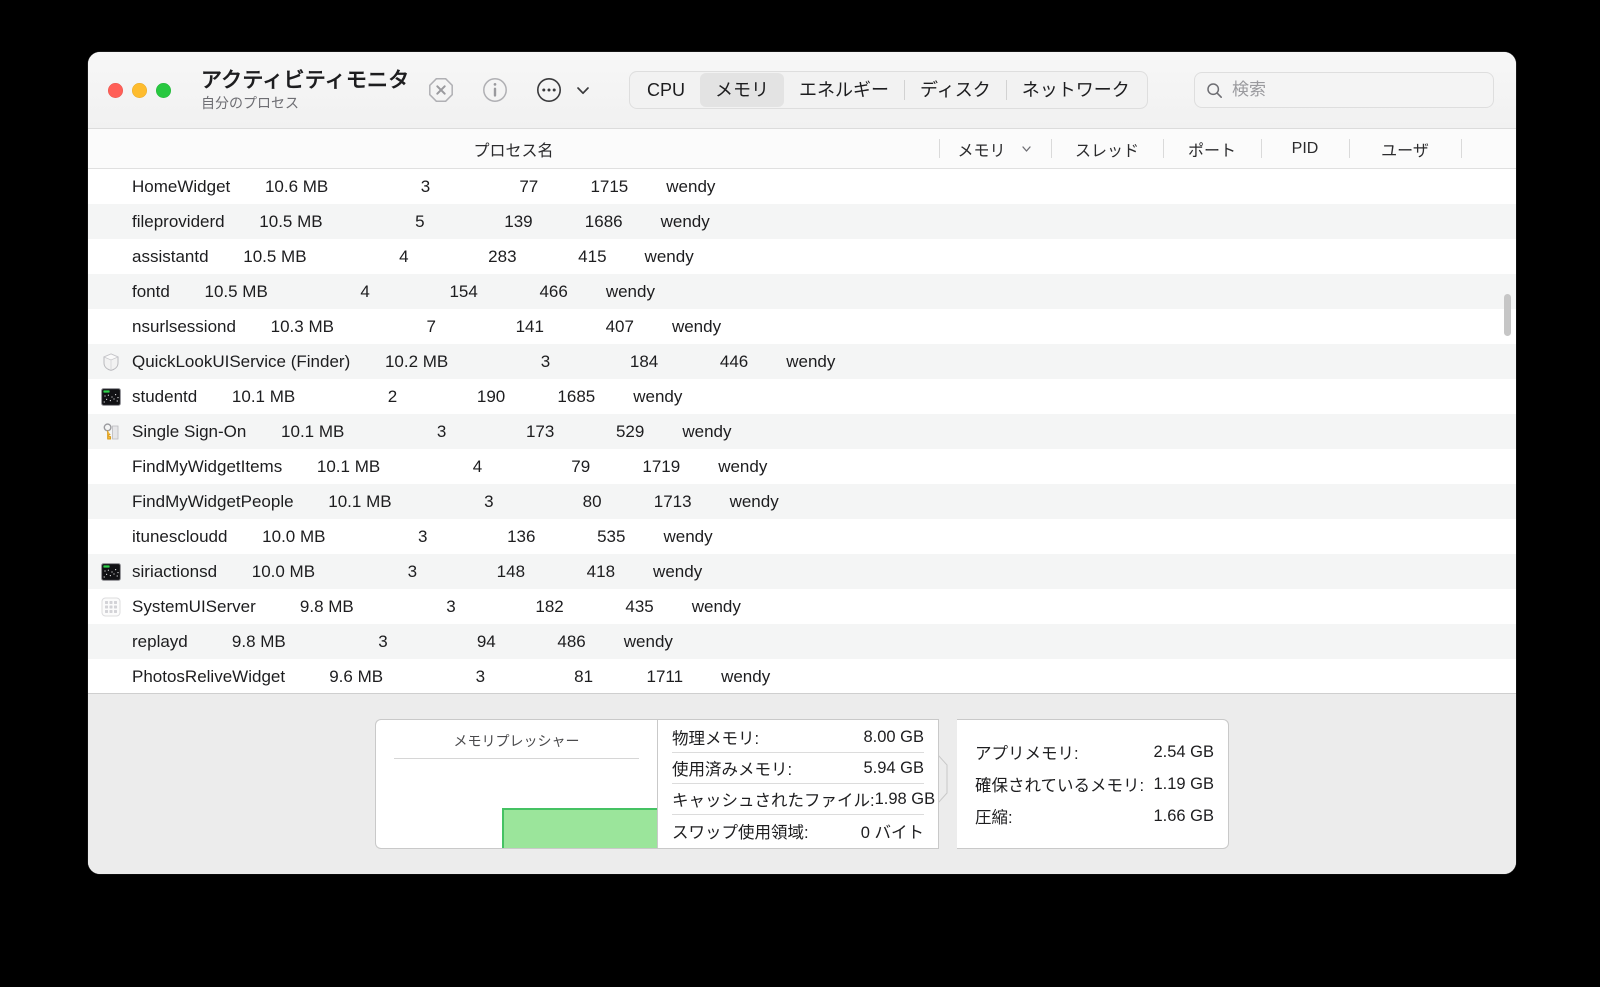 Image resolution: width=1600 pixels, height=987 pixels. What do you see at coordinates (157, 537) in the screenshot?
I see `cell-process-name: itunescloudd` at bounding box center [157, 537].